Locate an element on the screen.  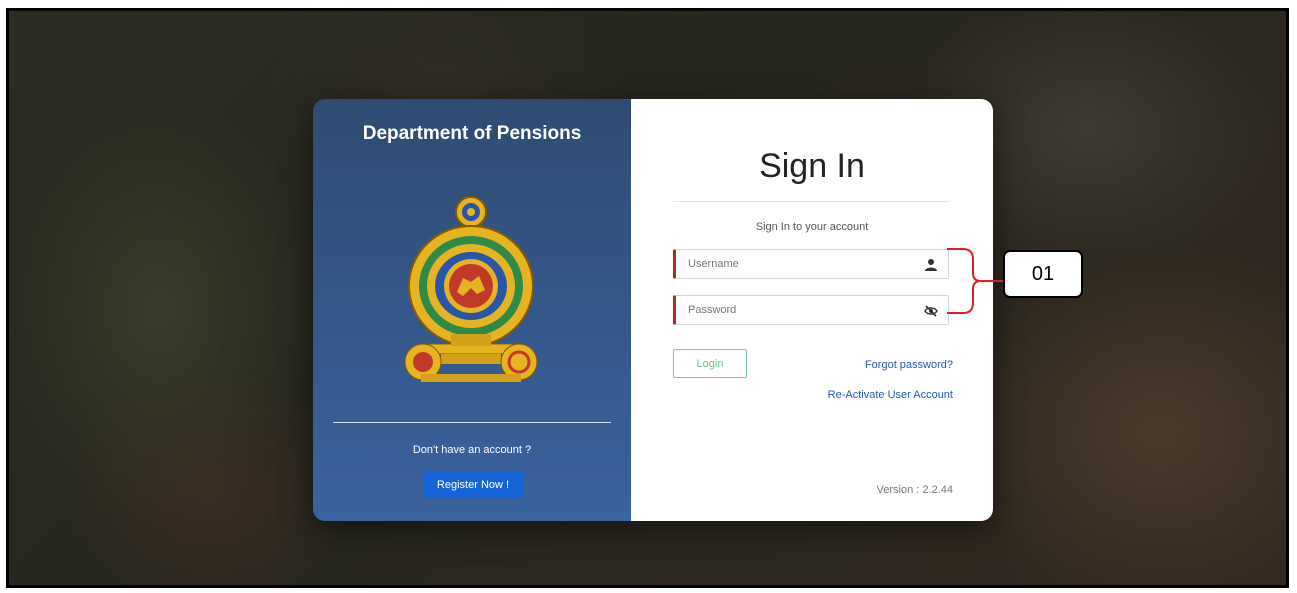
forgot-password-link: Forgot password? is located at coordinates (909, 365).